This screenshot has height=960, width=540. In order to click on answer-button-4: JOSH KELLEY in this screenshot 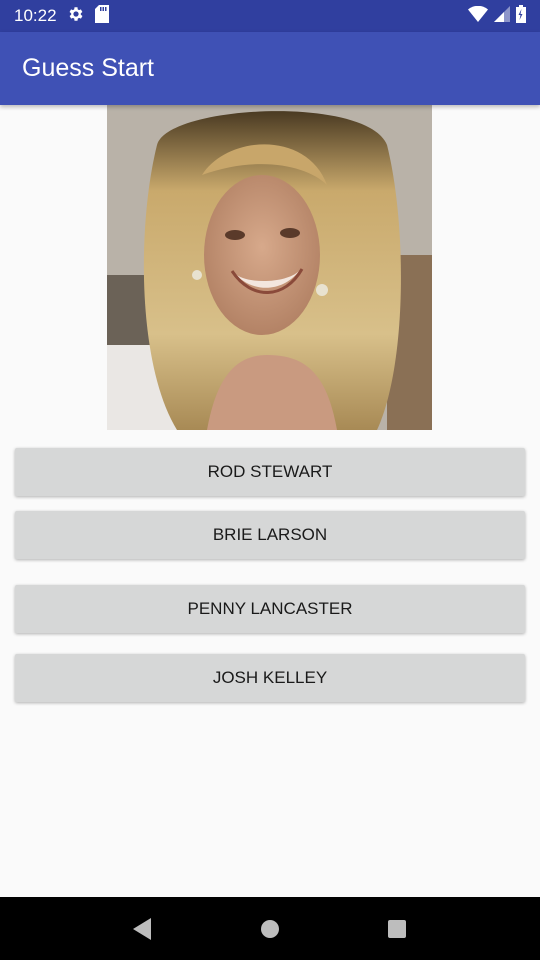, I will do `click(270, 678)`.